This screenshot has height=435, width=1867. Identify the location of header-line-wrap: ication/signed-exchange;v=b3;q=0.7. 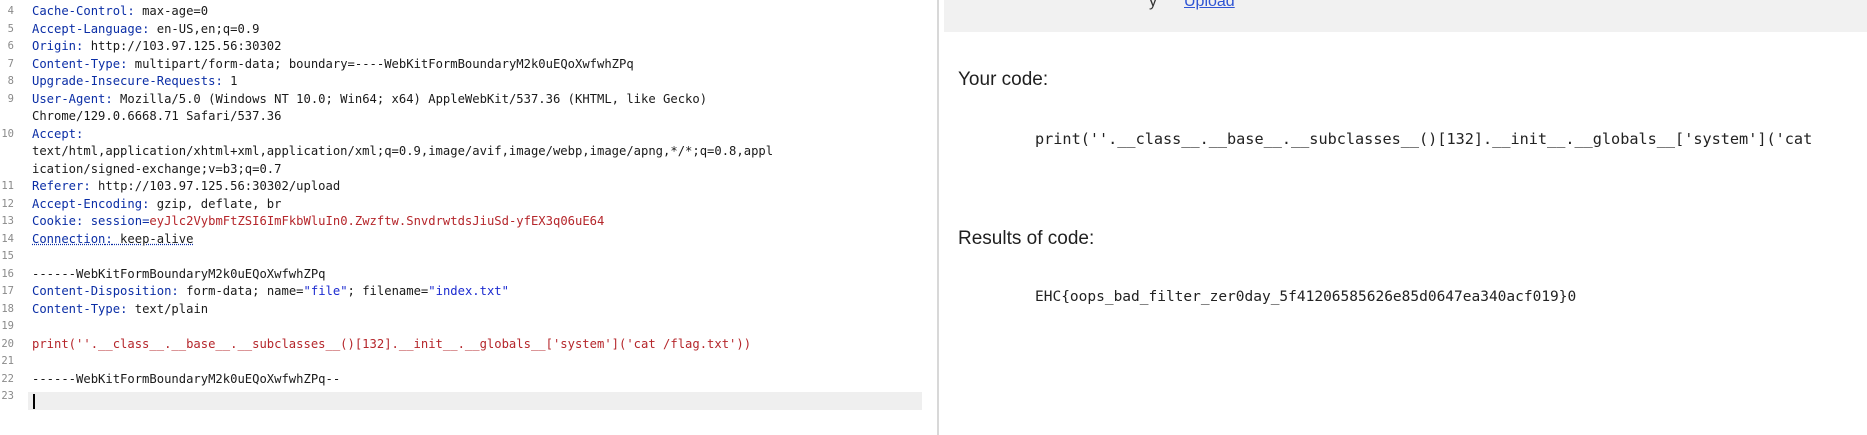
(157, 168).